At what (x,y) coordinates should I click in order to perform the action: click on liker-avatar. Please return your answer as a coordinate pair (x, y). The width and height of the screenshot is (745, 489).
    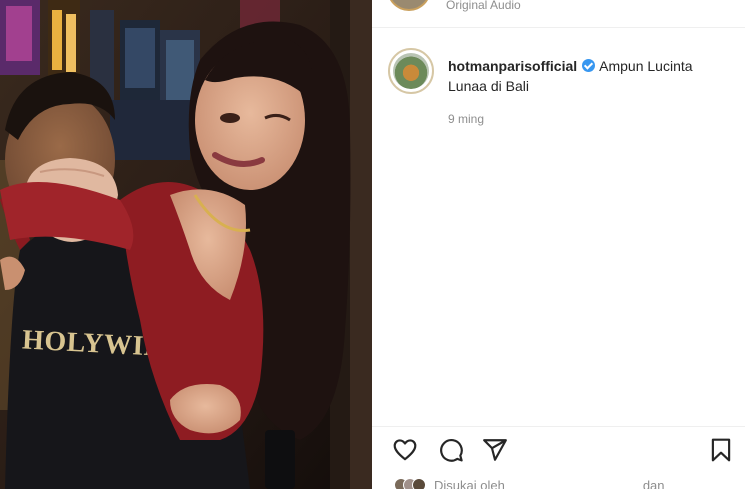
    Looking at the image, I should click on (419, 483).